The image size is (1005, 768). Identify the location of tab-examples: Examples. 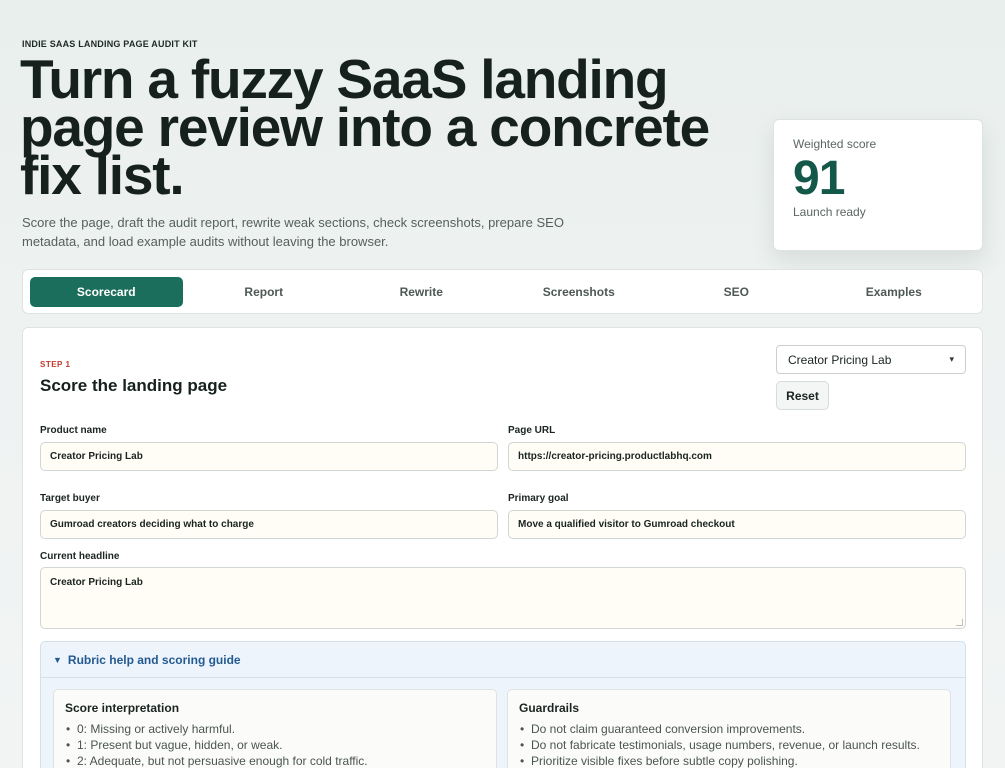
(894, 292).